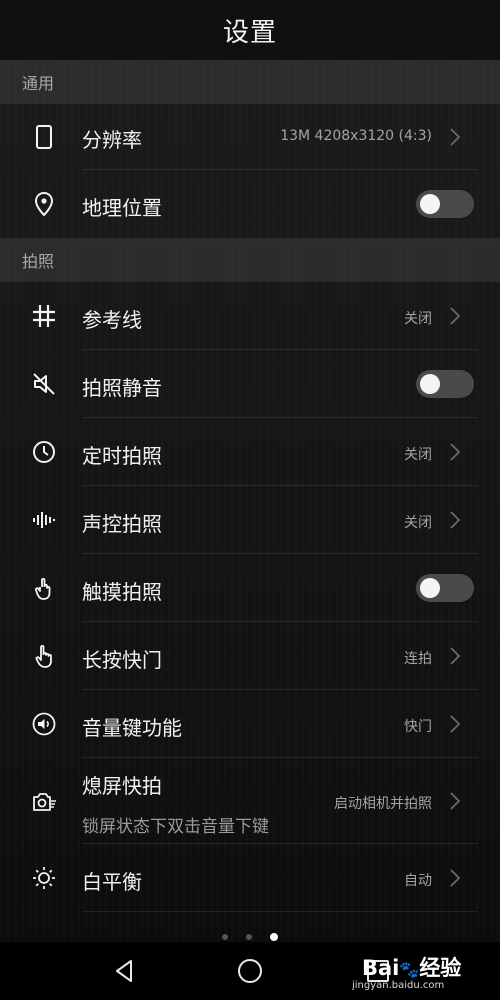 Image resolution: width=500 pixels, height=1000 pixels. Describe the element at coordinates (383, 804) in the screenshot. I see `setting-value-ultrasnap: 启动相机并拍照` at that location.